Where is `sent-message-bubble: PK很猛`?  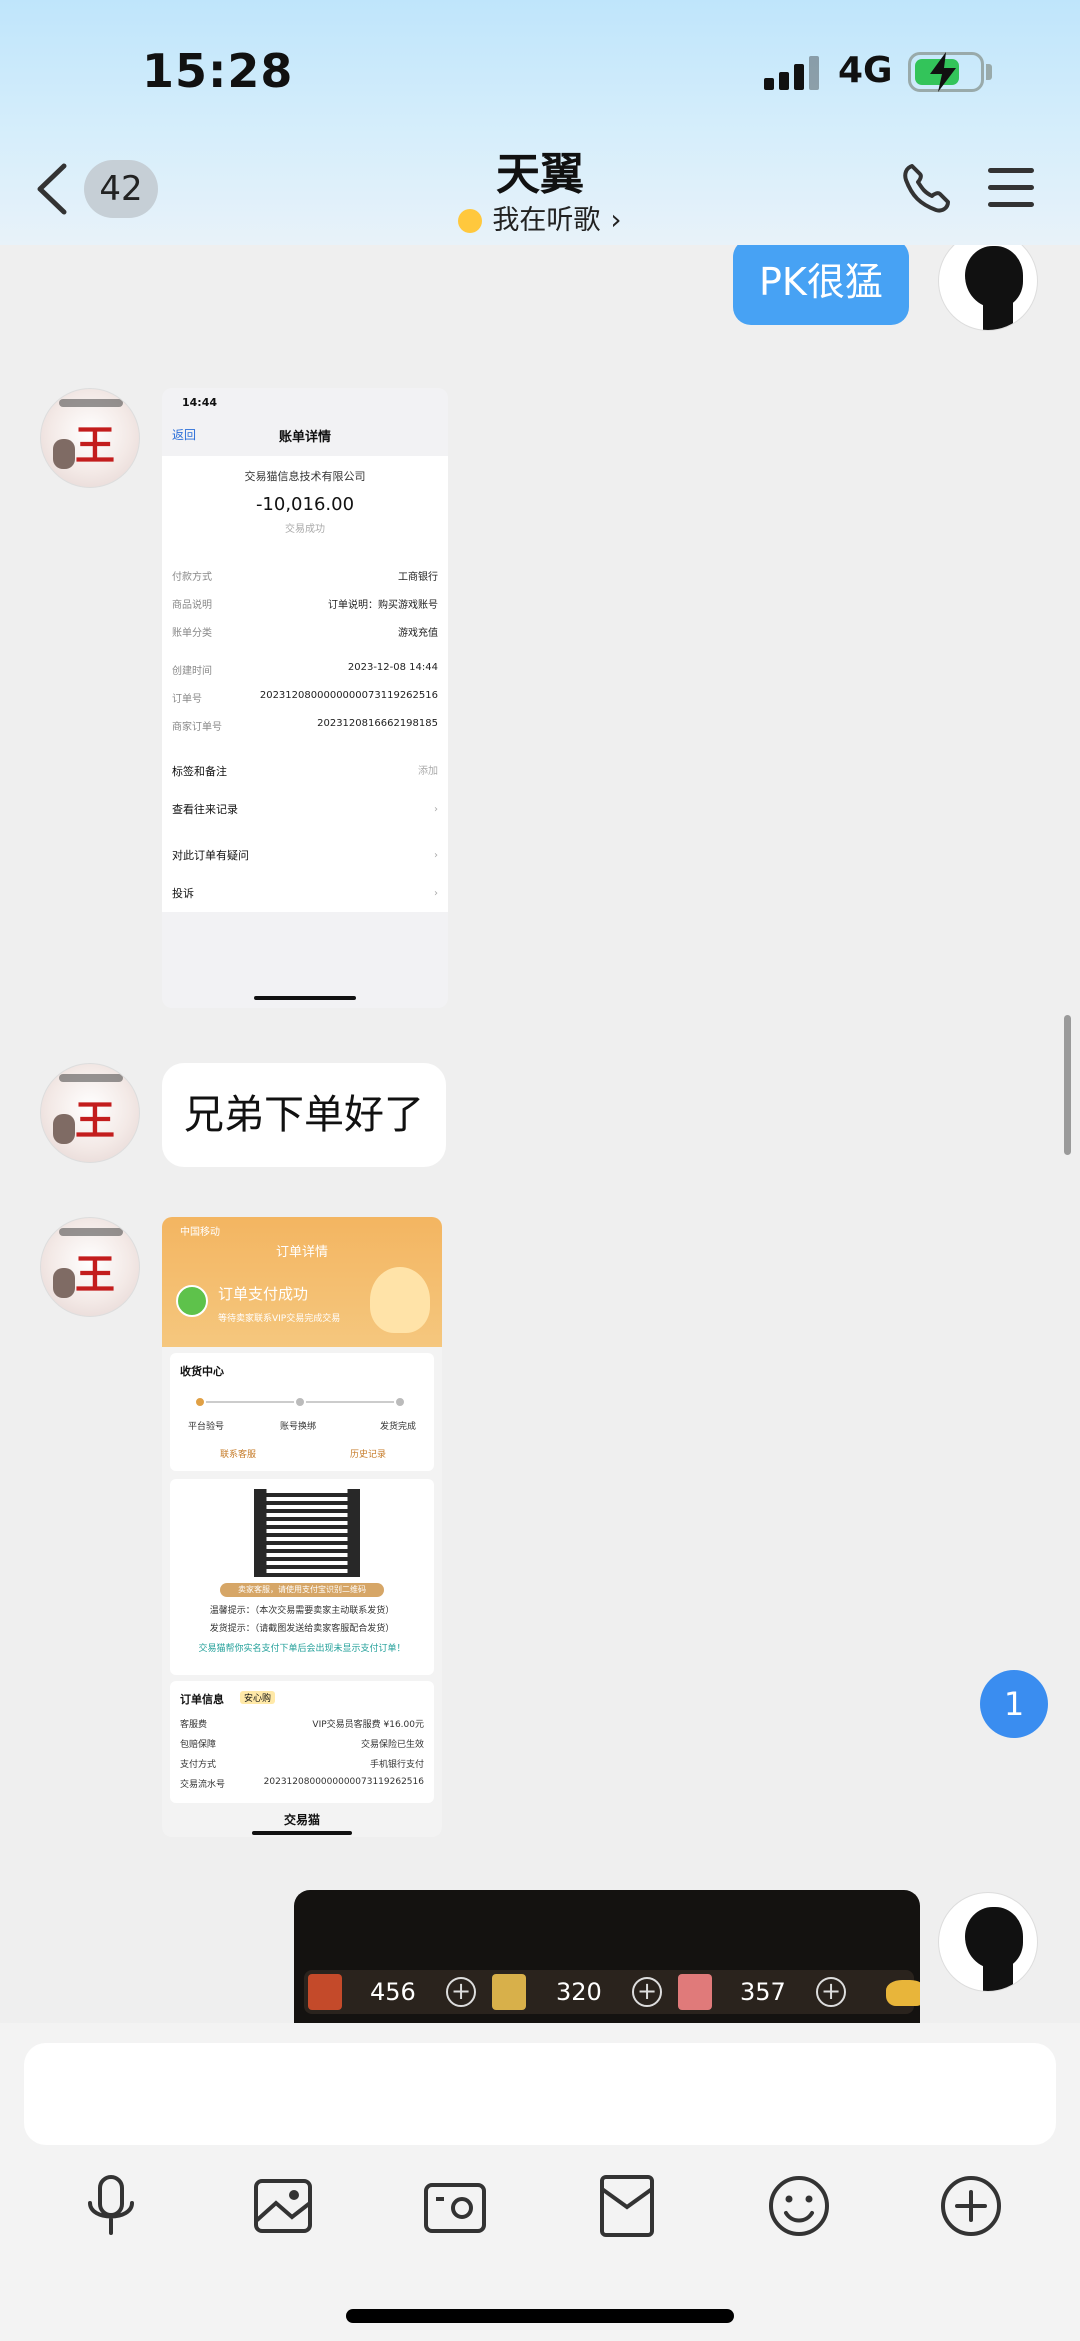
sent-message-bubble: PK很猛 is located at coordinates (821, 285).